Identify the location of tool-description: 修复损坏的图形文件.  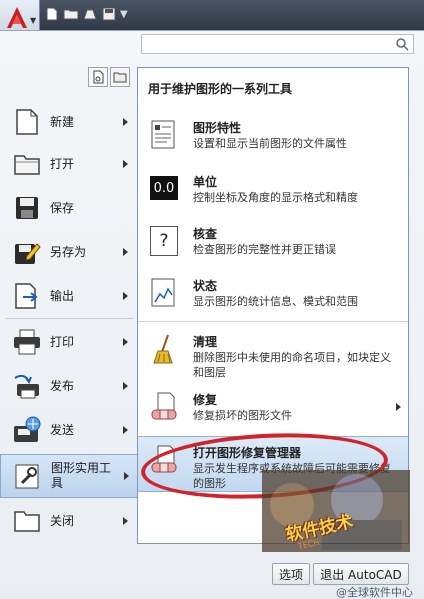
(242, 415).